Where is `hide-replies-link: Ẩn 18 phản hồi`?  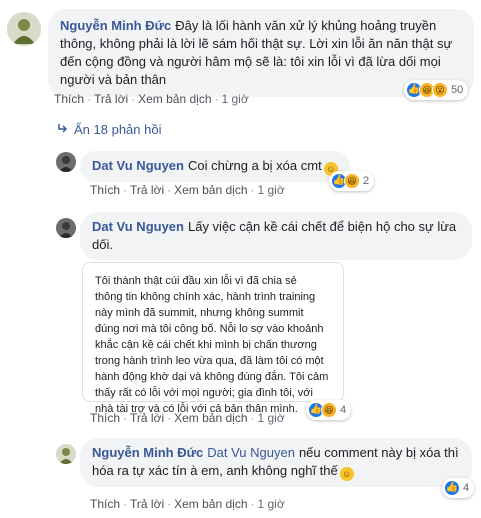
hide-replies-link: Ẩn 18 phản hồi is located at coordinates (108, 129).